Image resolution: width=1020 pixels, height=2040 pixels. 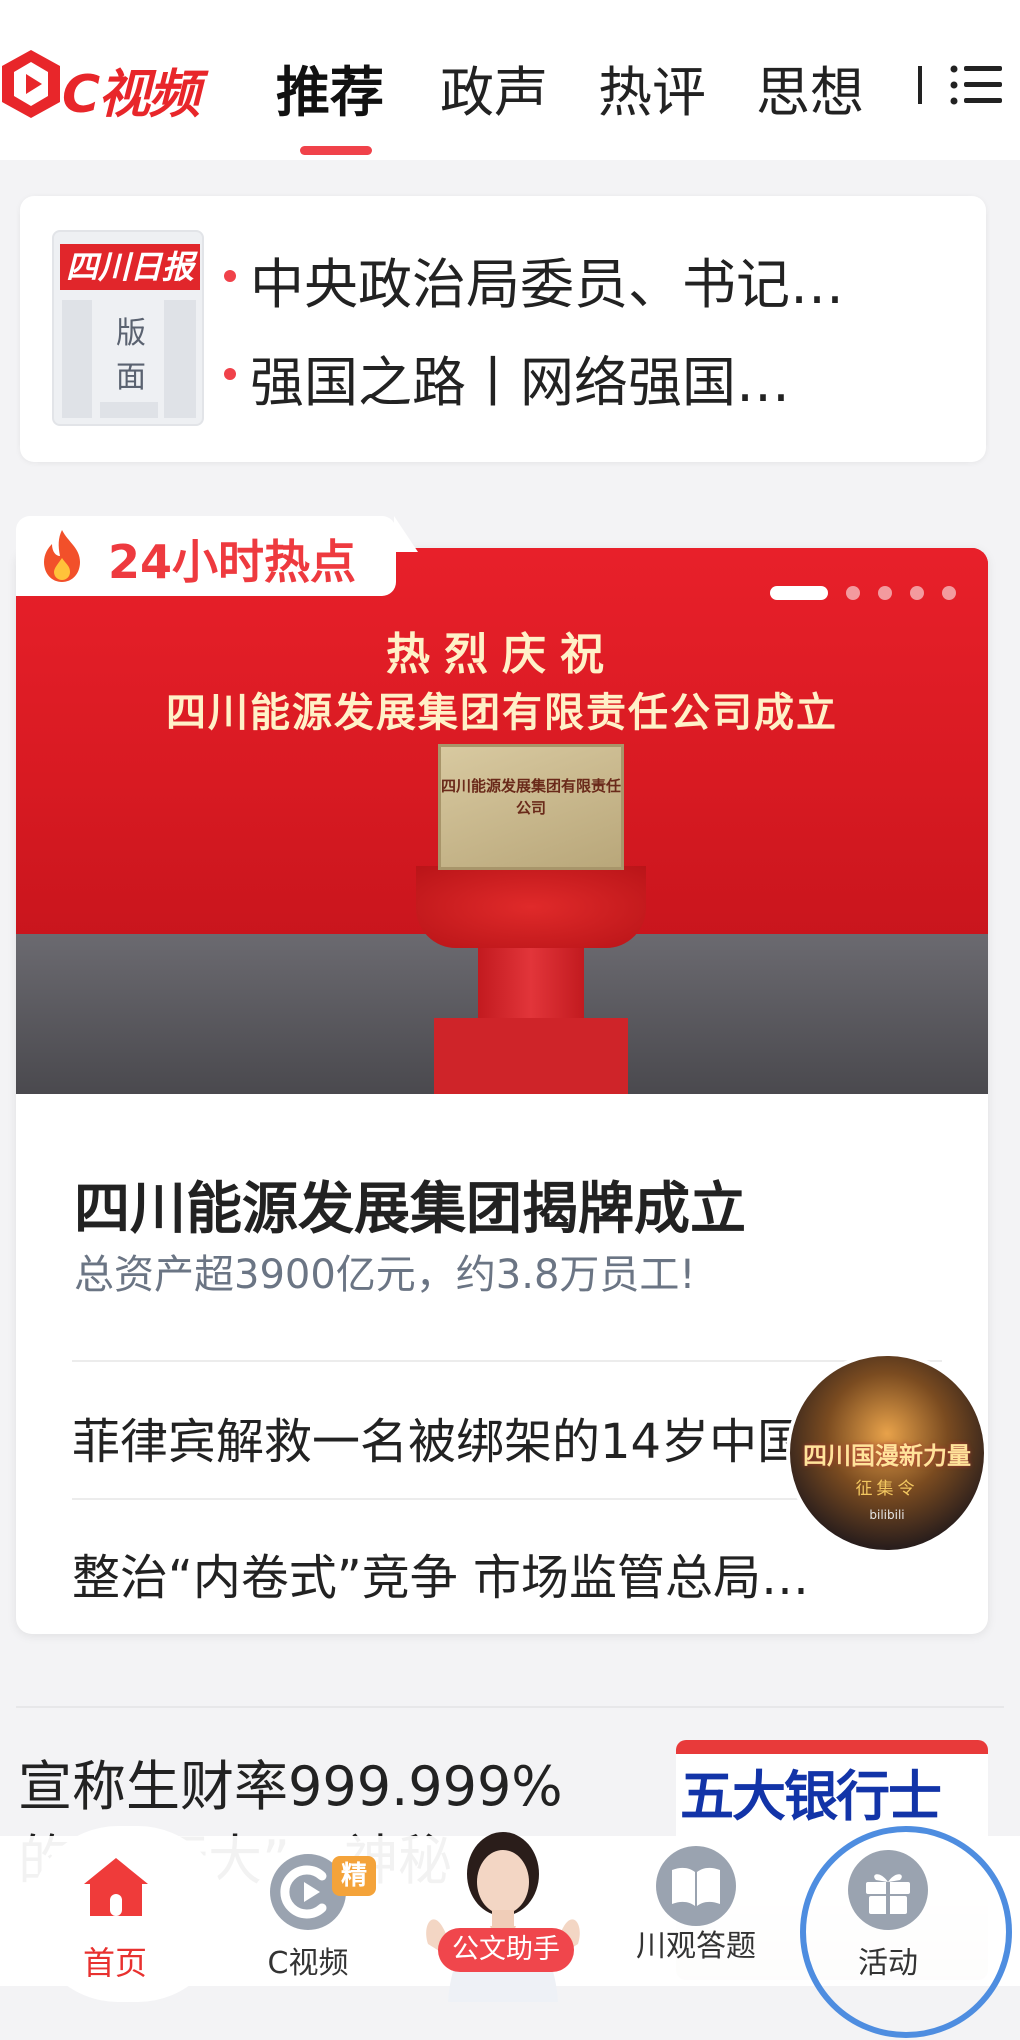 I want to click on promo-subtitle: 征集令, so click(x=887, y=1489).